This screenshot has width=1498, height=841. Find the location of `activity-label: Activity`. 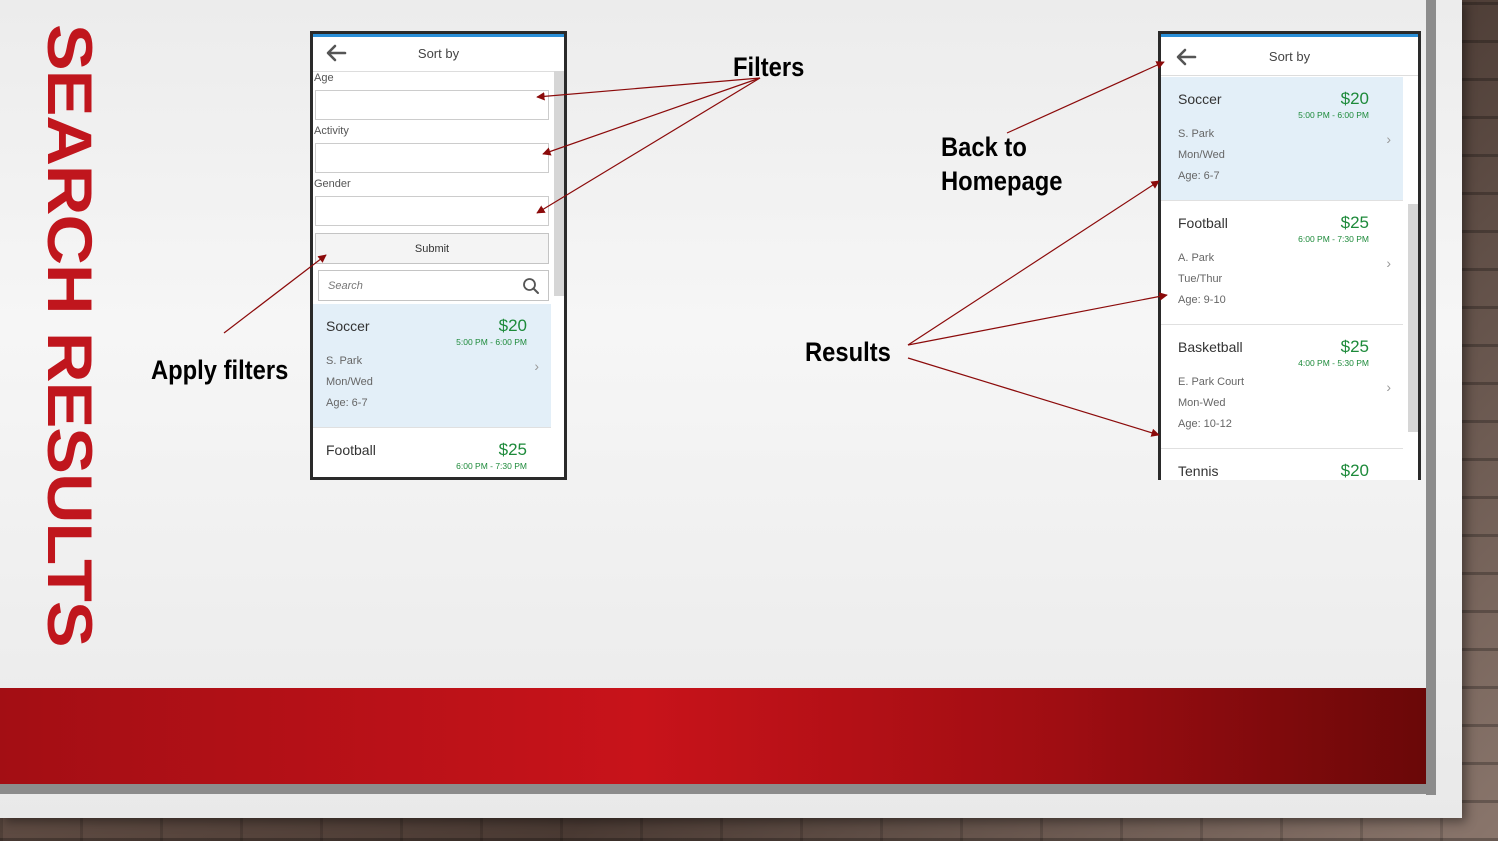

activity-label: Activity is located at coordinates (331, 131).